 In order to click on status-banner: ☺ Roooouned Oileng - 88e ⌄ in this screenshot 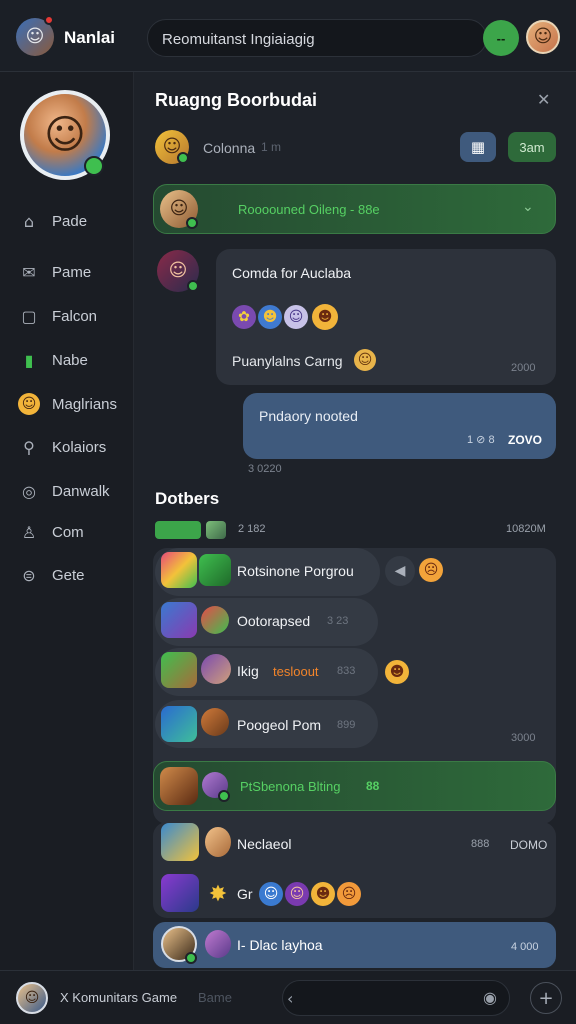, I will do `click(354, 209)`.